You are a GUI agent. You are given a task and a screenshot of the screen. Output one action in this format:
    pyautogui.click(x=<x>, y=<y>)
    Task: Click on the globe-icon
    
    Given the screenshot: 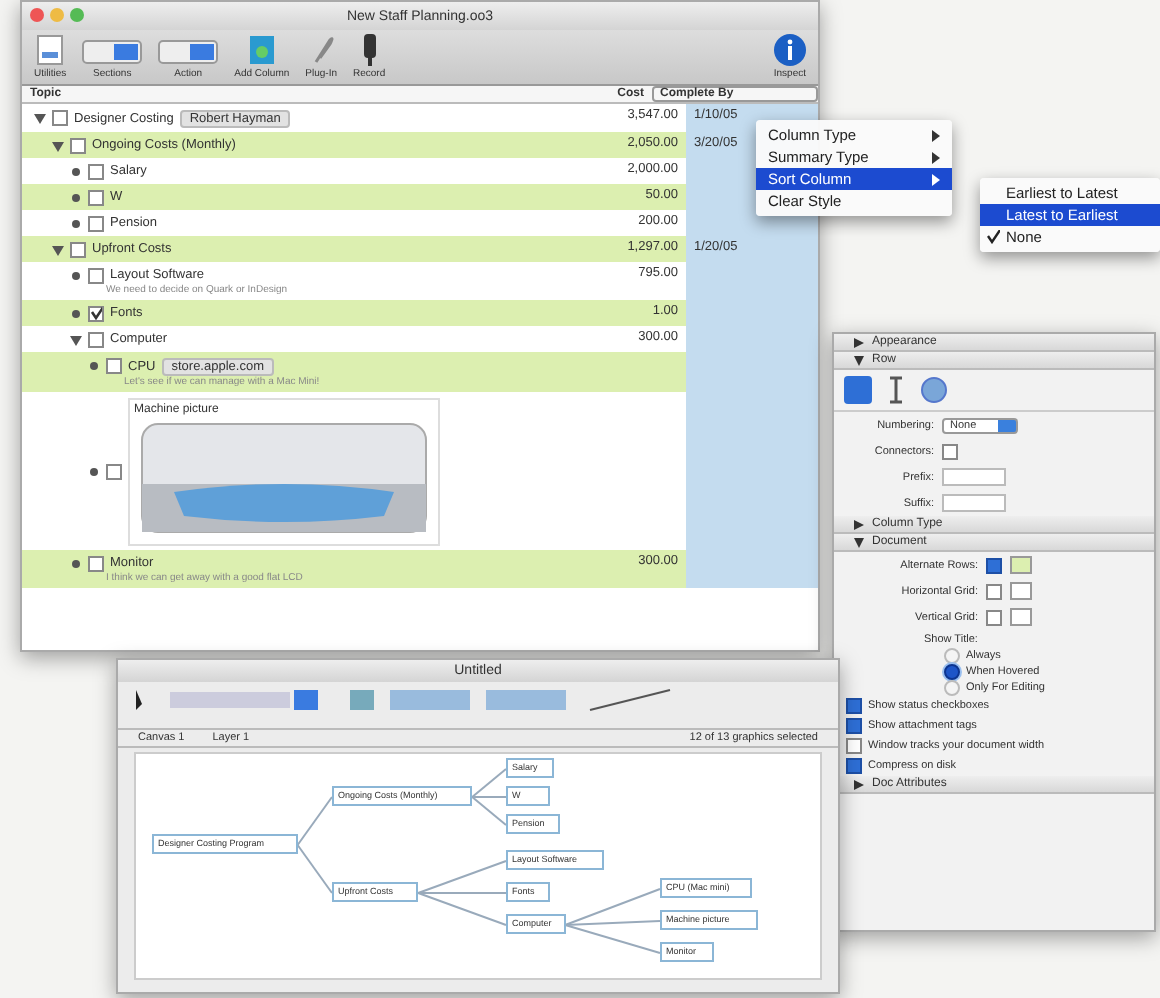 What is the action you would take?
    pyautogui.click(x=934, y=390)
    